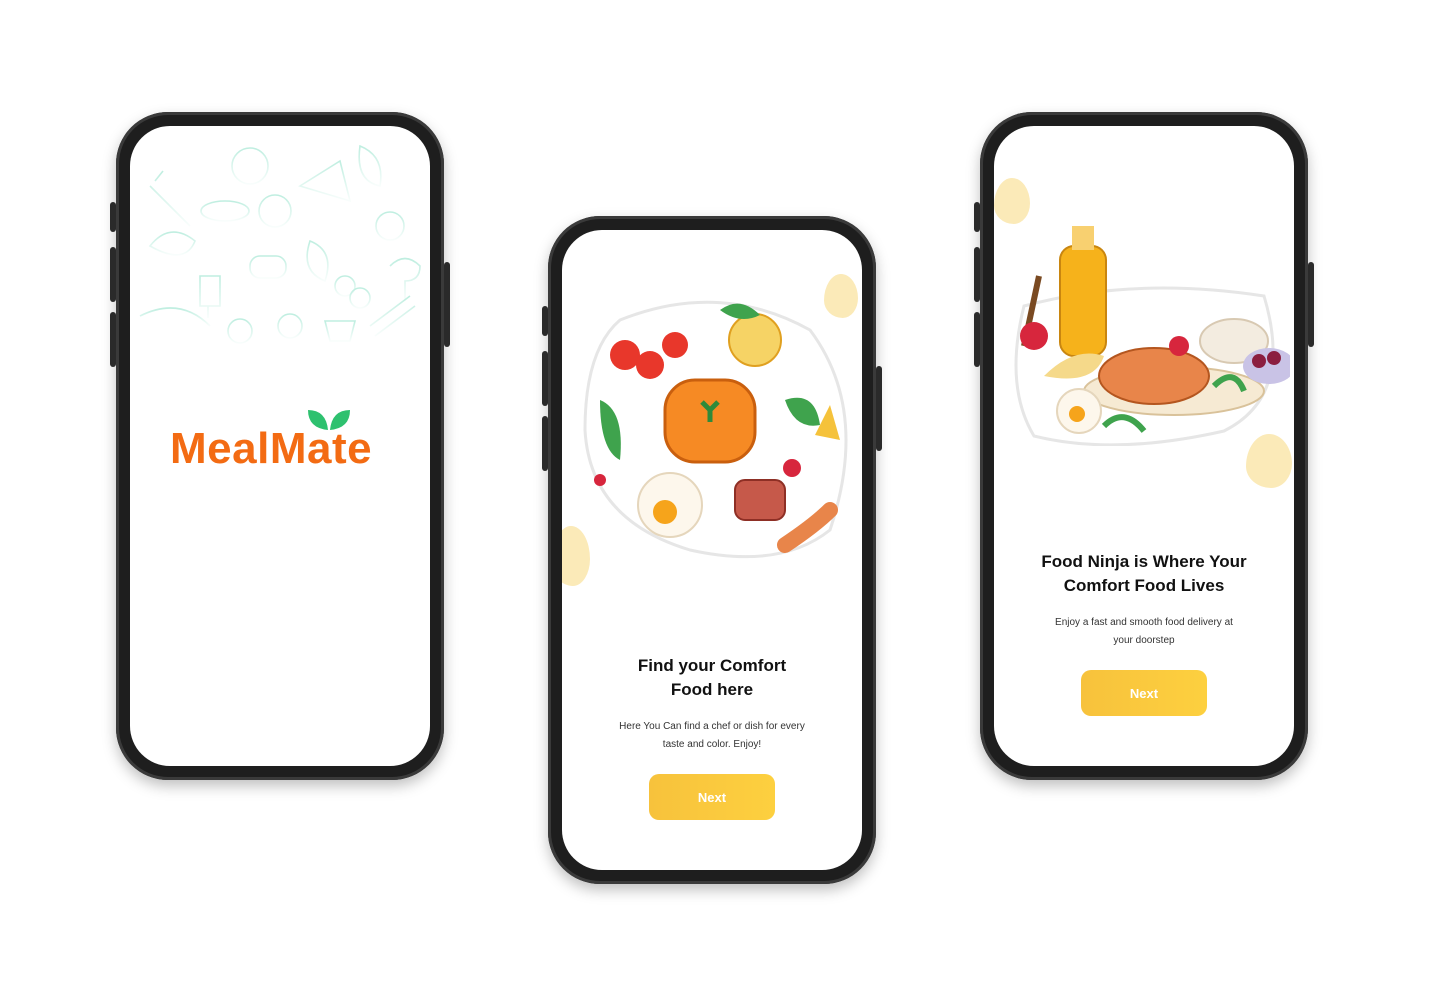 This screenshot has width=1440, height=1000. What do you see at coordinates (325, 181) in the screenshot?
I see `pizza-doodle-icon` at bounding box center [325, 181].